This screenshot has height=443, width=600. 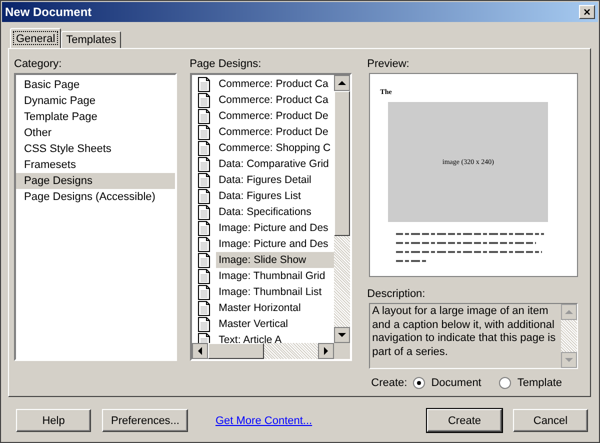 I want to click on scroll-left-icon, so click(x=200, y=351).